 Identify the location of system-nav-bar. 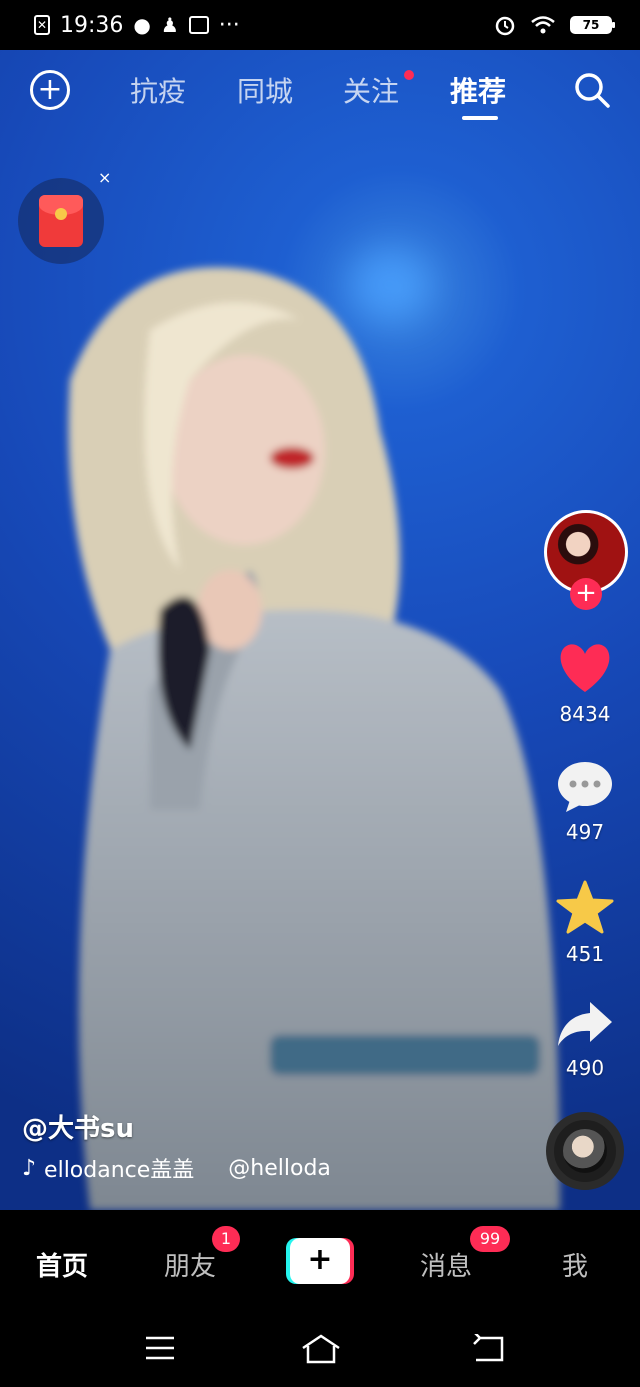
(320, 1348).